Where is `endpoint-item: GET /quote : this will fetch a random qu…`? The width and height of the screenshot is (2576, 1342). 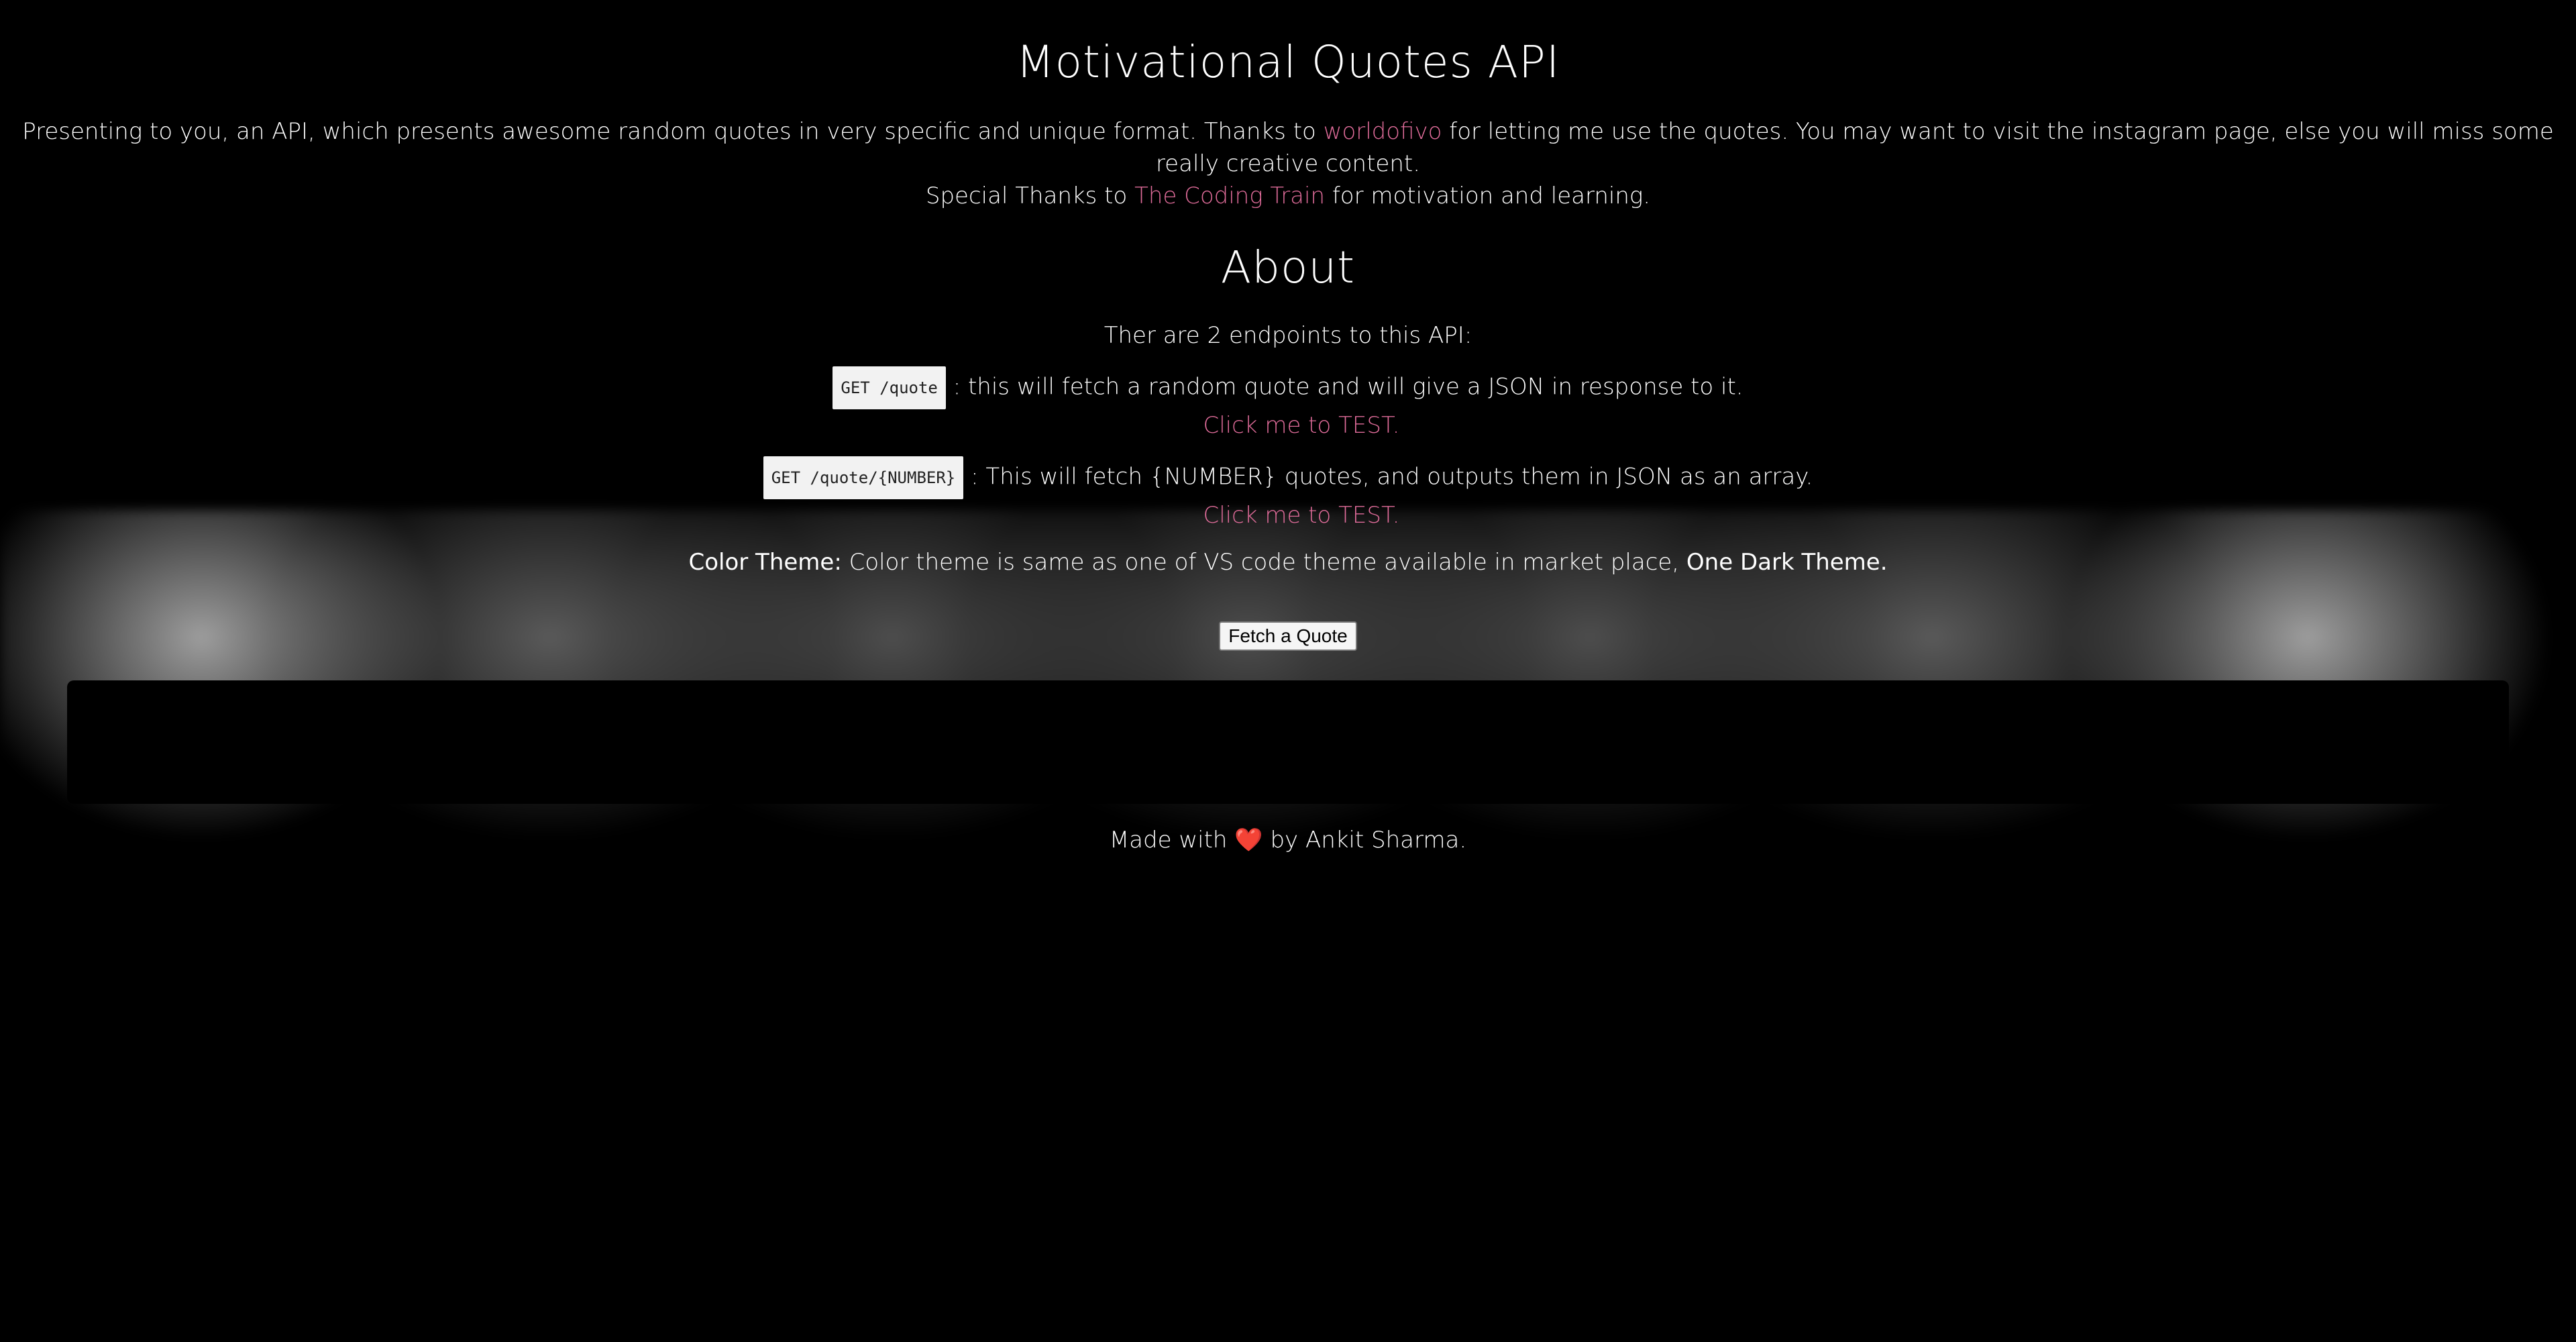 endpoint-item: GET /quote : this will fetch a random qu… is located at coordinates (1288, 404).